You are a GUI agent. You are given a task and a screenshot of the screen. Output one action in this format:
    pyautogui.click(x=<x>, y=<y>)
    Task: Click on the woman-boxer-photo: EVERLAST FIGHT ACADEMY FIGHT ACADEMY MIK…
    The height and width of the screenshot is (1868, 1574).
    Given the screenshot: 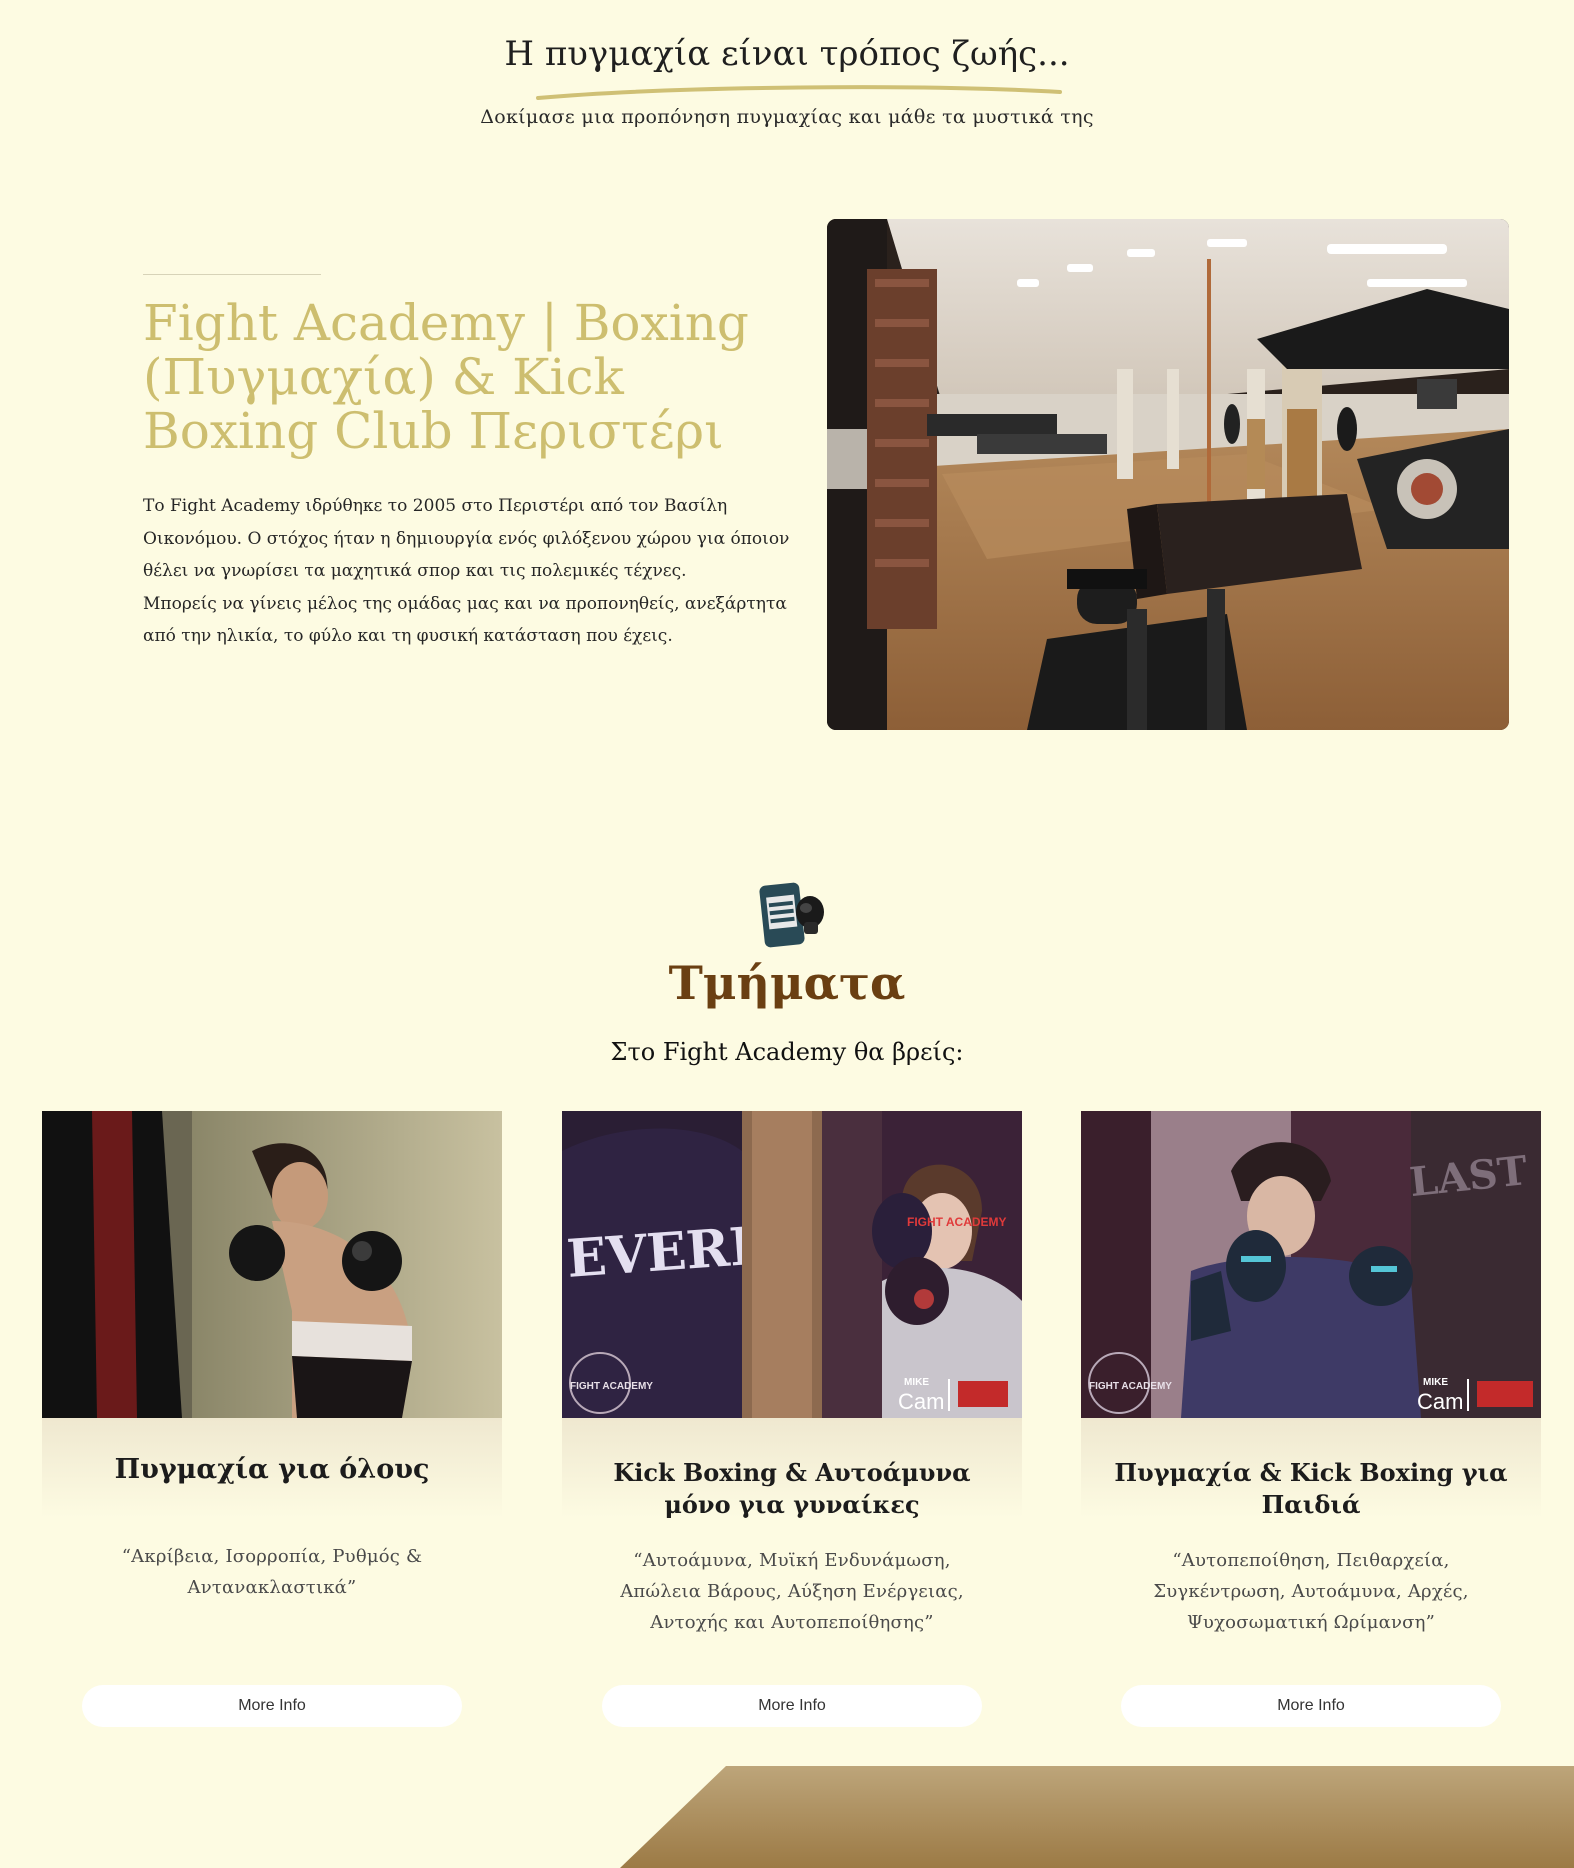 What is the action you would take?
    pyautogui.click(x=792, y=1264)
    